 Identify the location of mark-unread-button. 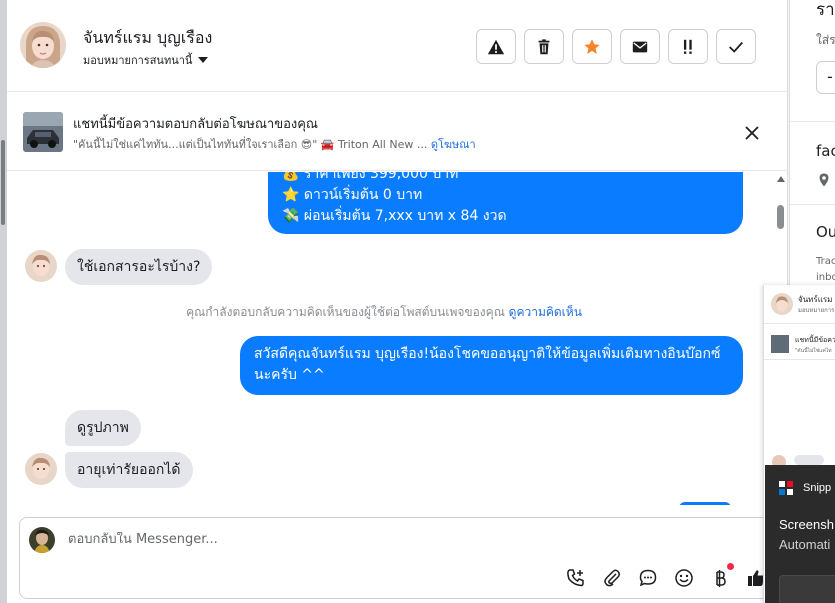
(640, 46).